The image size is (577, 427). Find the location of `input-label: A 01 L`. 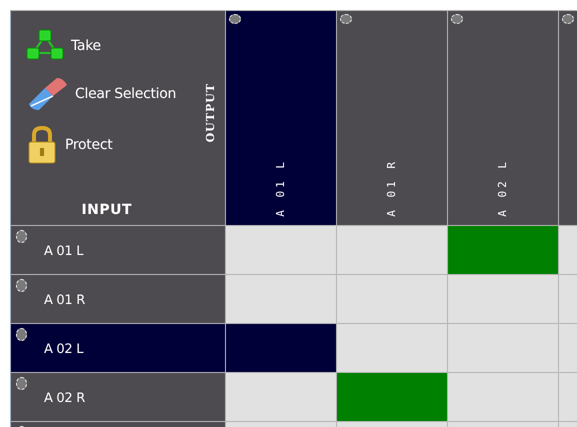

input-label: A 01 L is located at coordinates (64, 251).